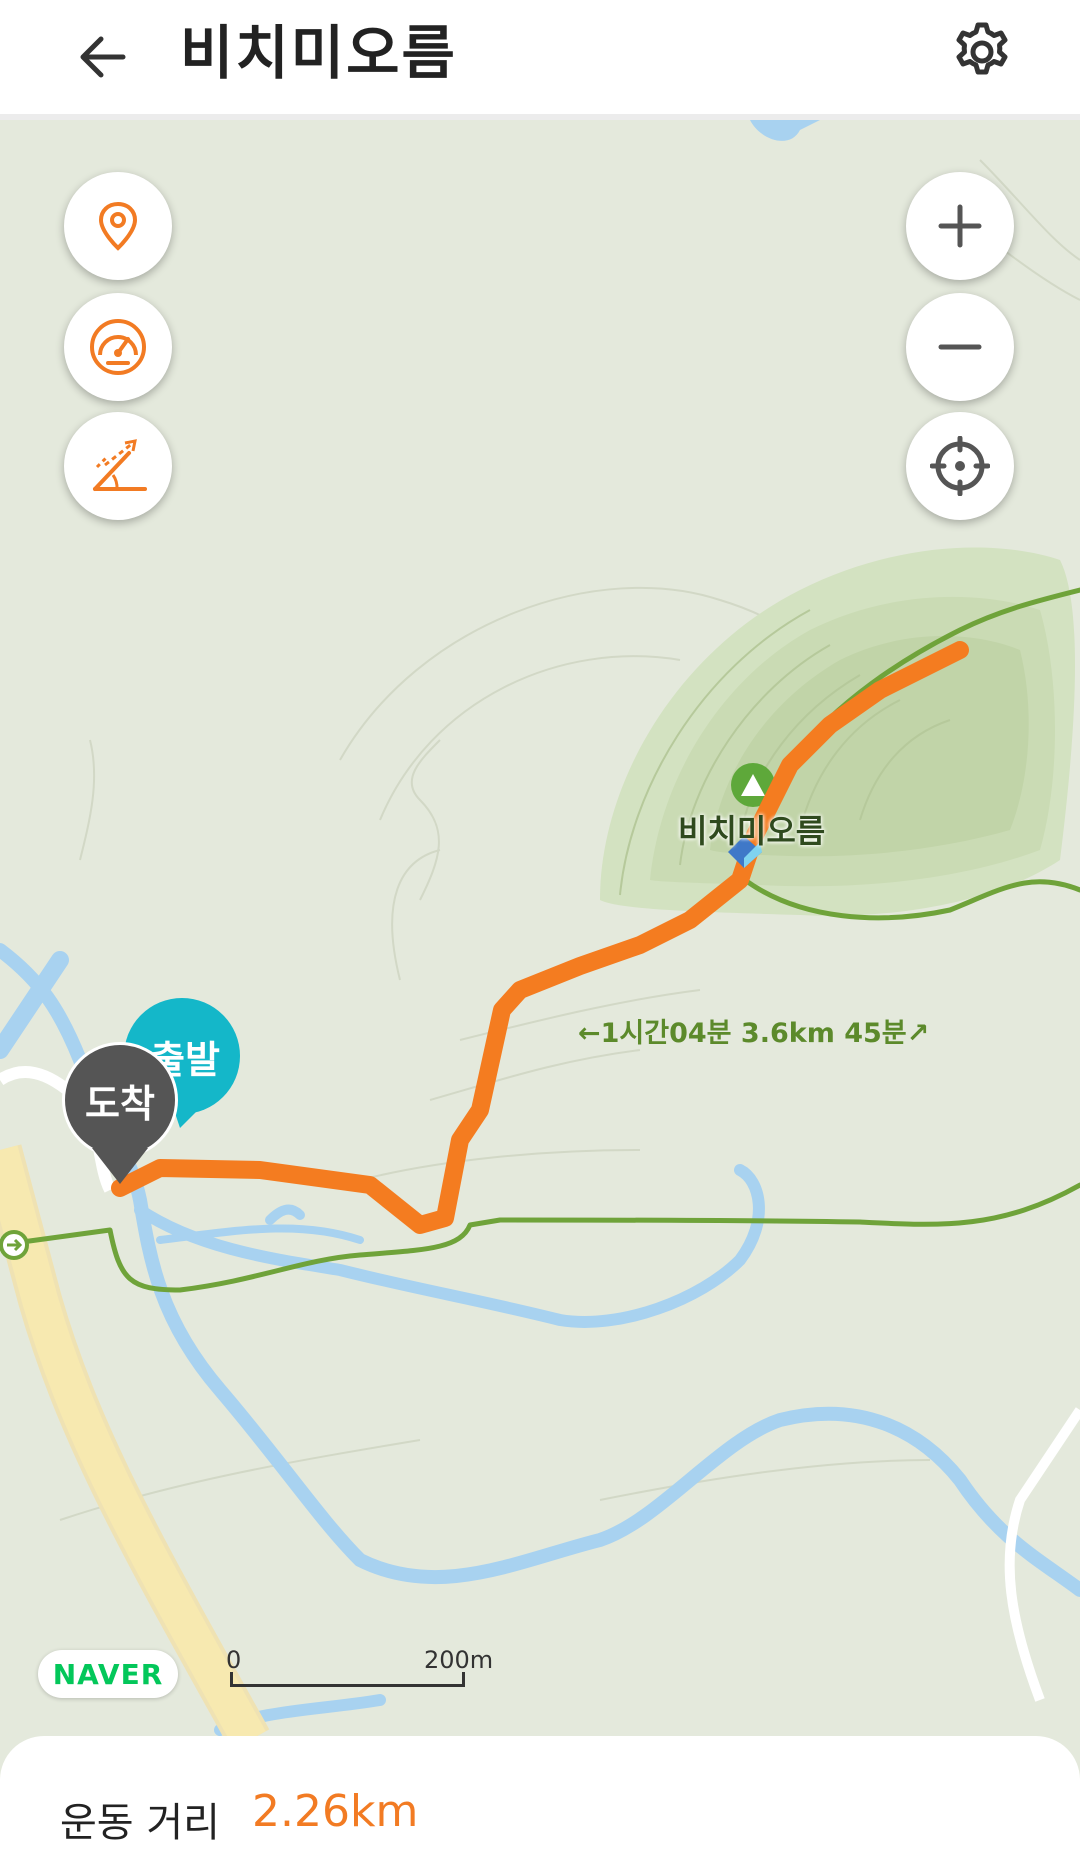 This screenshot has height=1874, width=1080. I want to click on scale-bar, so click(347, 1685).